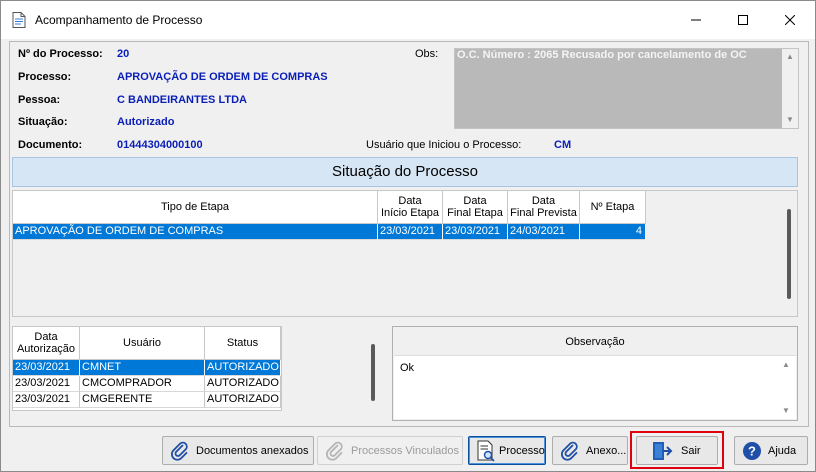 The image size is (816, 472). What do you see at coordinates (563, 145) in the screenshot?
I see `usuario-value: CM` at bounding box center [563, 145].